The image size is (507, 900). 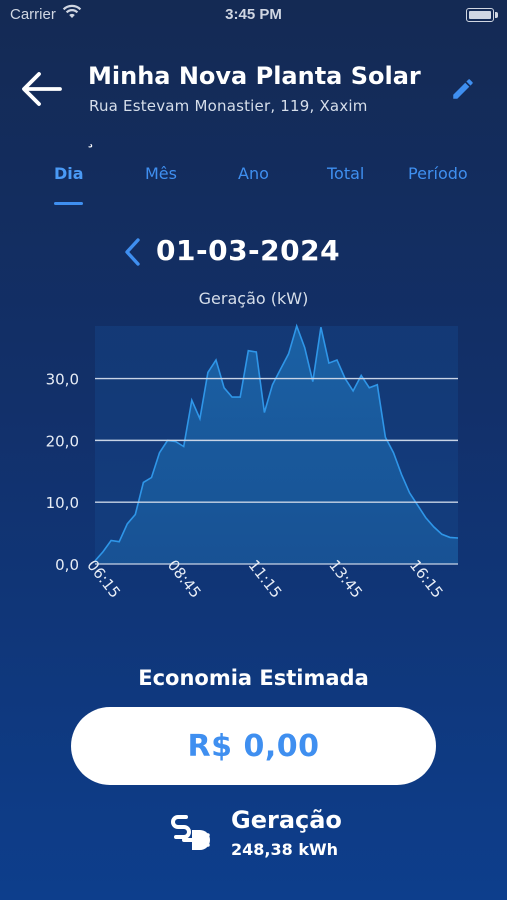 I want to click on economy-value: R$ 0,00, so click(x=253, y=746).